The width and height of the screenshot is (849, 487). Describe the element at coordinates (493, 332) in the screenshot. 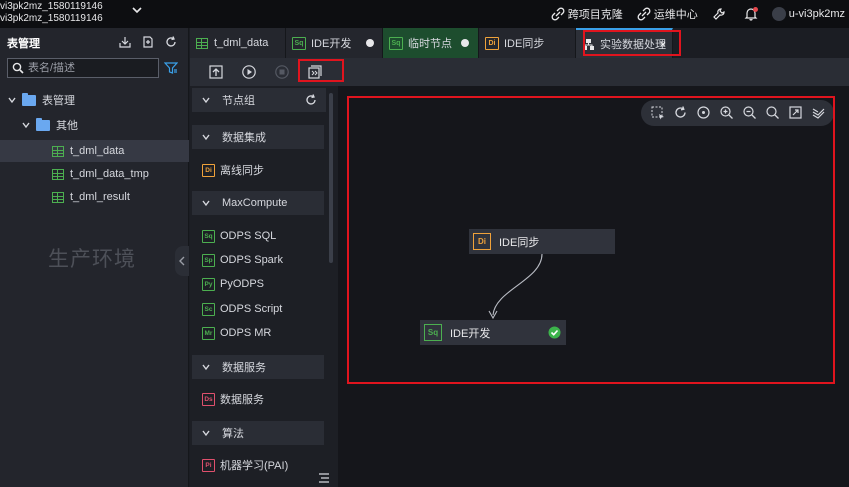

I see `canvas-node-ide-dev: Sq IDE开发` at that location.